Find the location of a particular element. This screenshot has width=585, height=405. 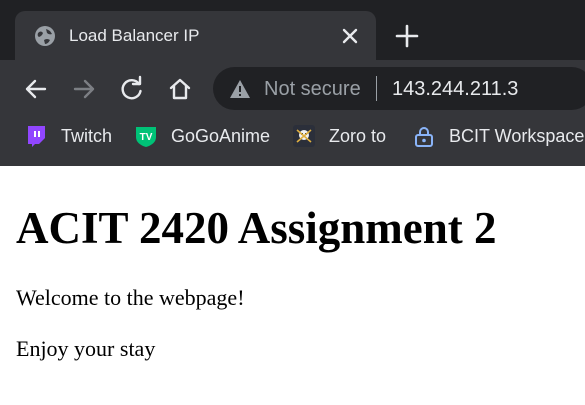

security-status: Not secure is located at coordinates (312, 89).